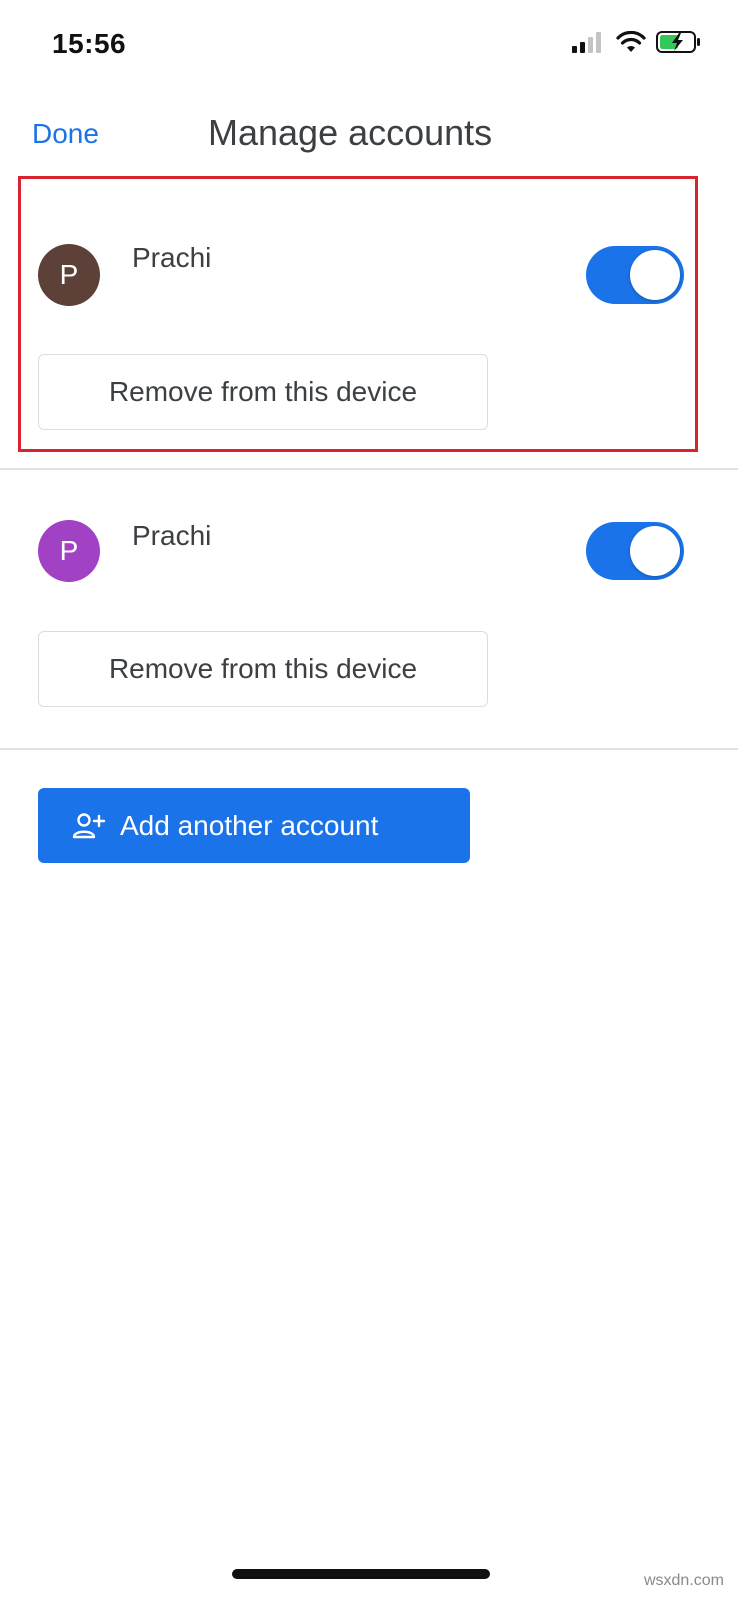  I want to click on add-another-account-label: Add another account, so click(249, 825).